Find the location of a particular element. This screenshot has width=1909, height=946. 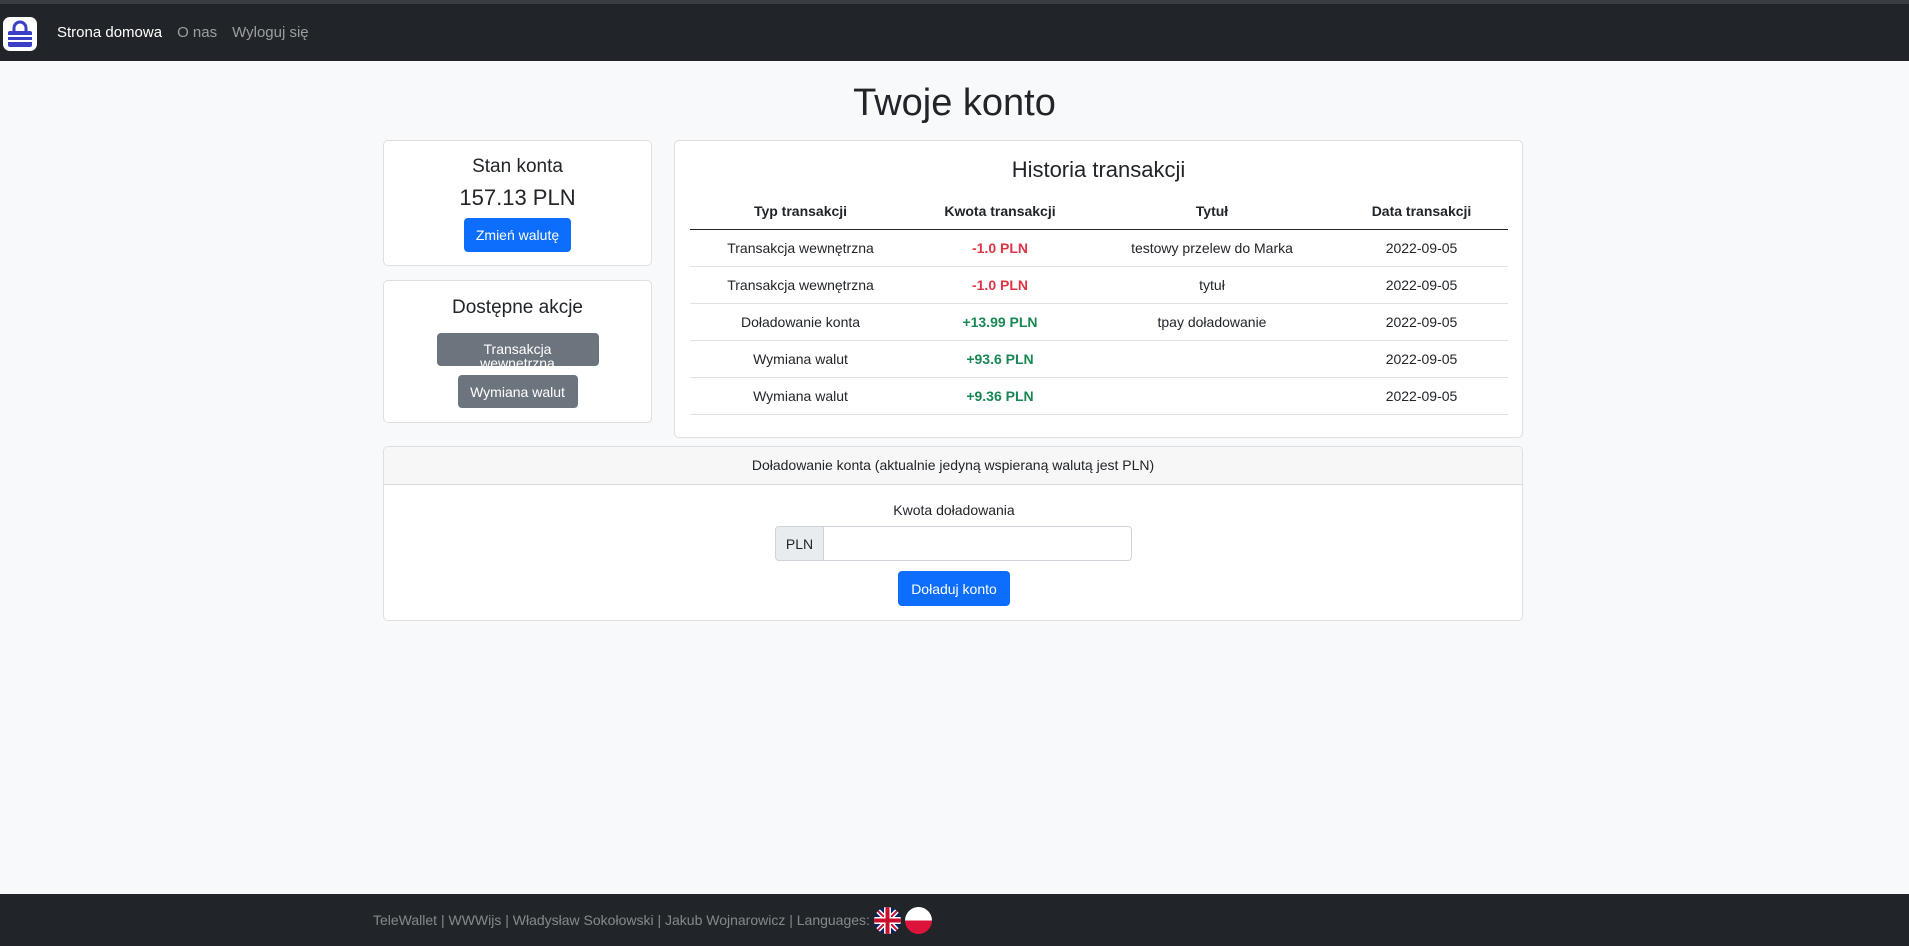

cell-amount: +9.36 PLN is located at coordinates (1000, 396).